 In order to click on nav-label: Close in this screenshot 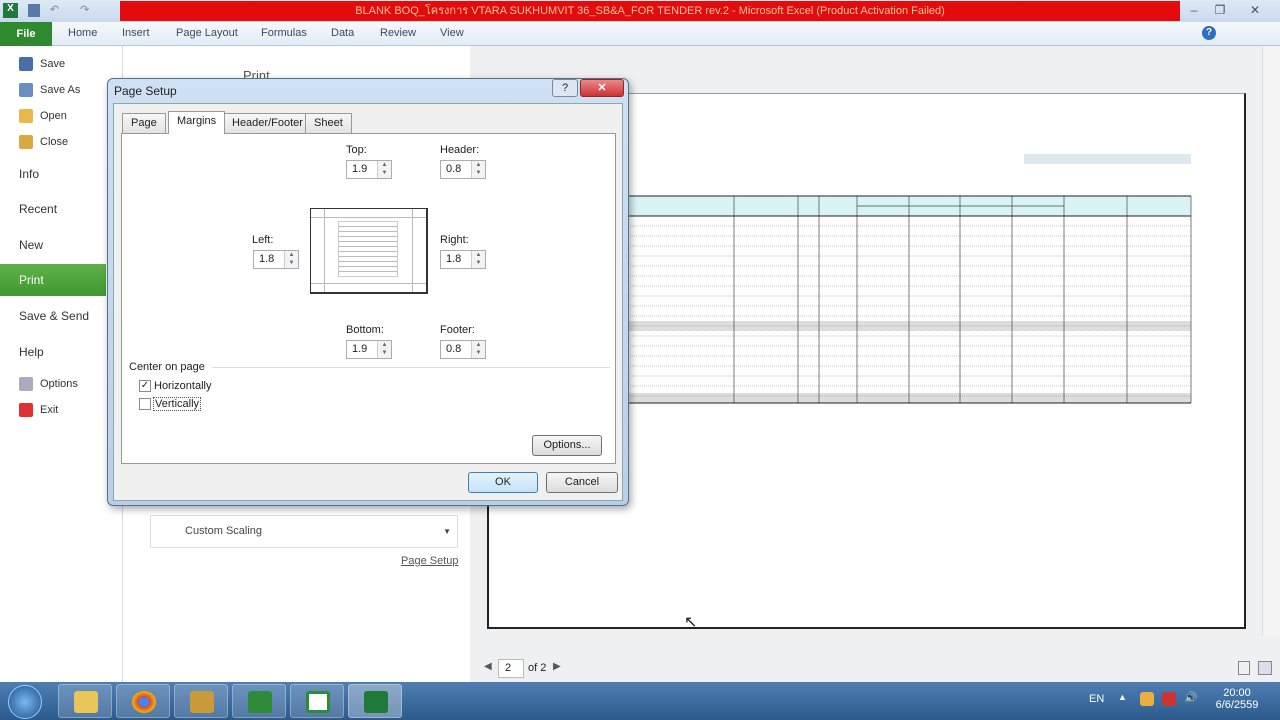, I will do `click(54, 142)`.